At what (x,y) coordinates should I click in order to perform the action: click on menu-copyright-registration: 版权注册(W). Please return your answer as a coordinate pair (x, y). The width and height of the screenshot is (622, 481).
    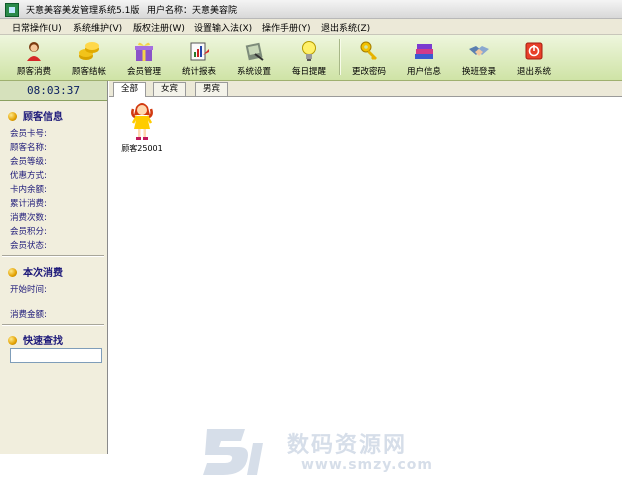
    Looking at the image, I should click on (159, 27).